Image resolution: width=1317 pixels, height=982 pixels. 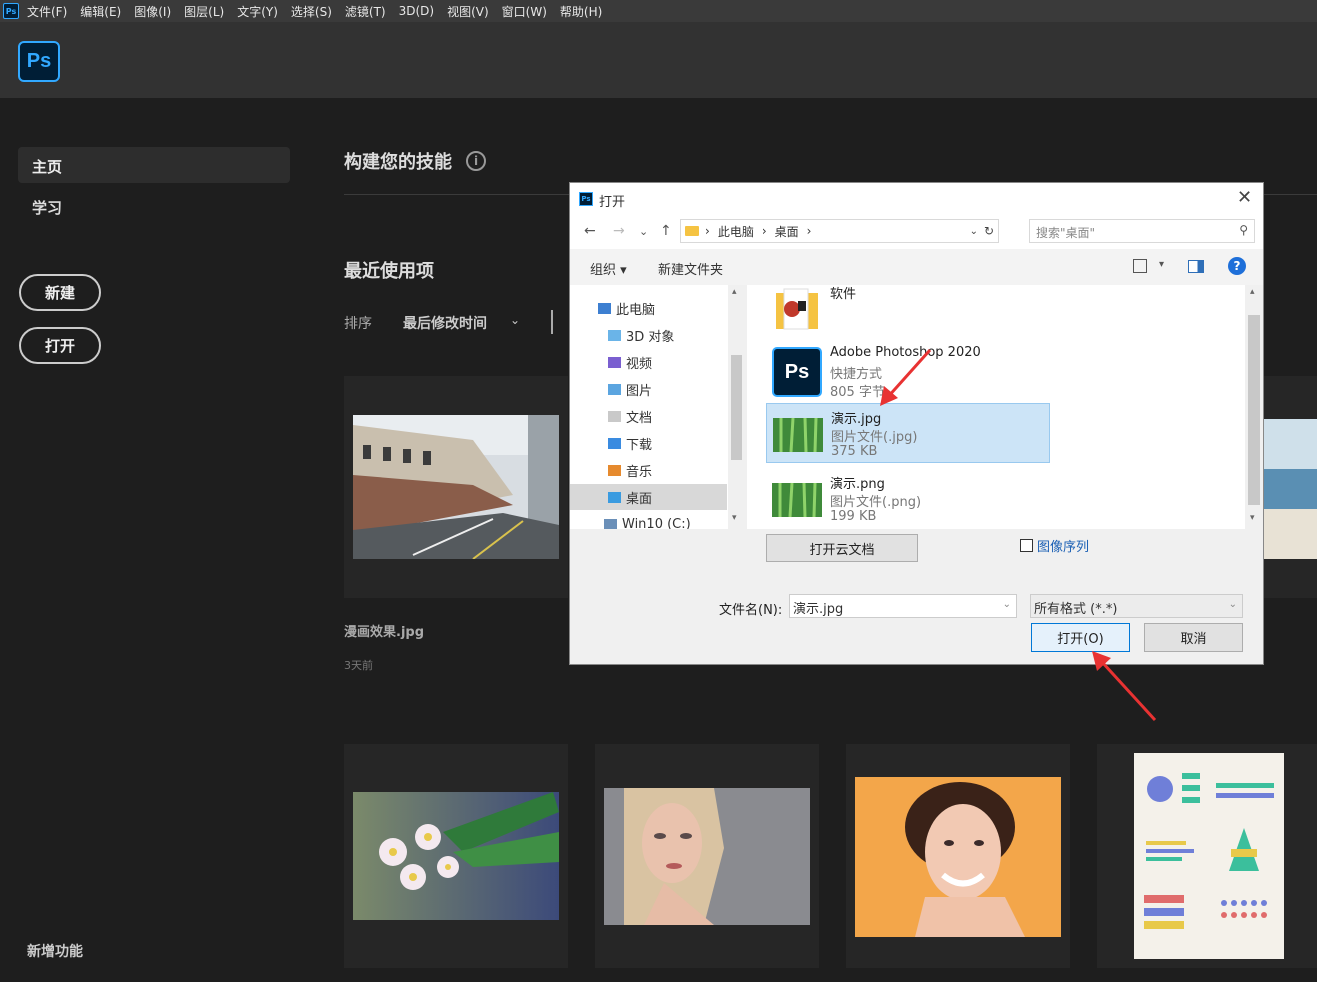 I want to click on whats-new-link: 新增功能, so click(x=55, y=951).